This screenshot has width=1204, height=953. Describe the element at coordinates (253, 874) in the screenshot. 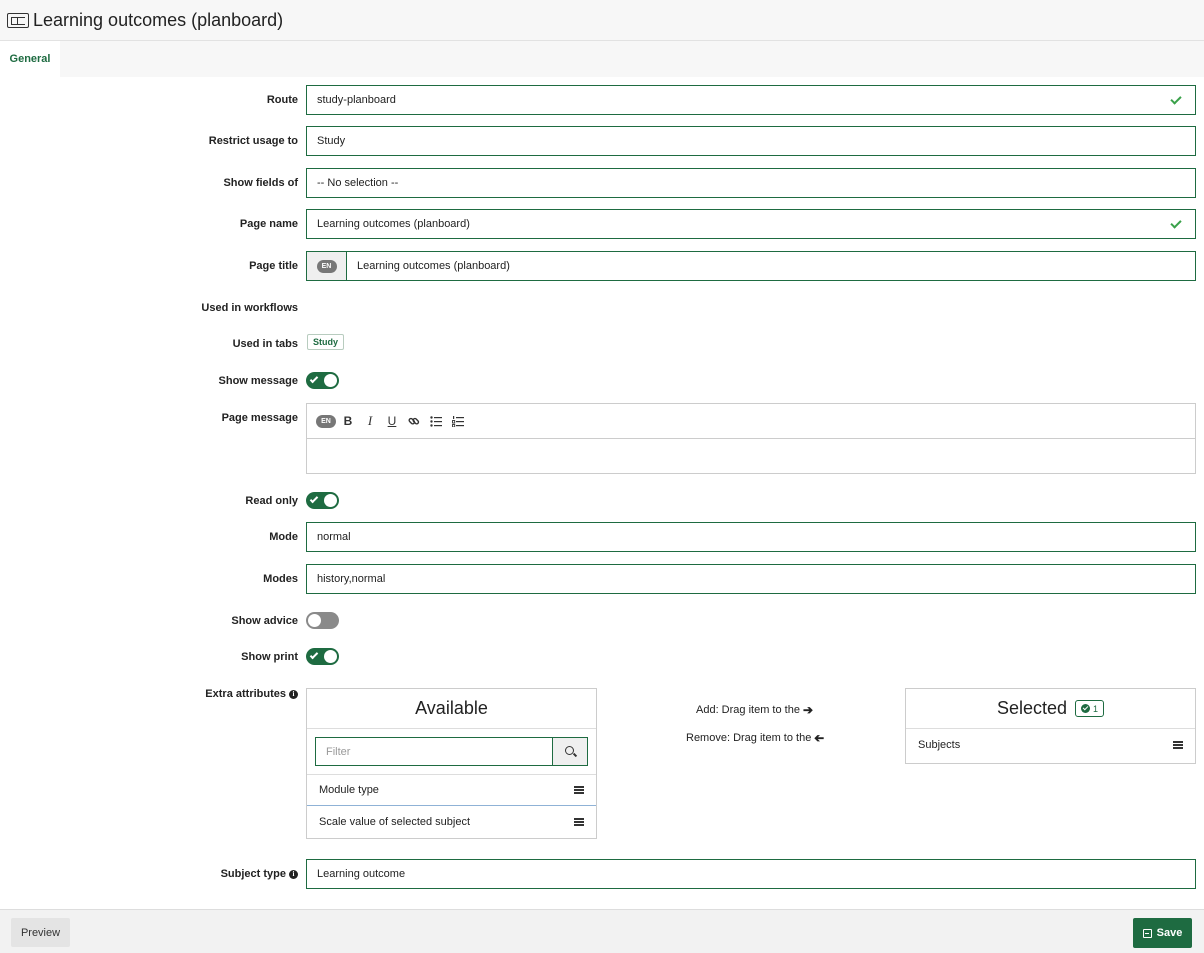

I see `subject-type-label-text: Subject type` at that location.